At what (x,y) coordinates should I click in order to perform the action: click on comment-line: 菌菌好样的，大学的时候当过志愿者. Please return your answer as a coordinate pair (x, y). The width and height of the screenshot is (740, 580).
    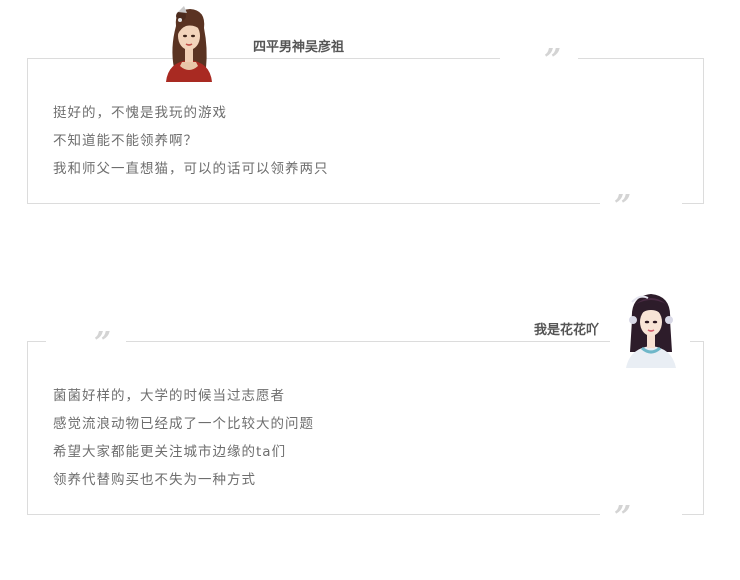
    Looking at the image, I should click on (169, 396).